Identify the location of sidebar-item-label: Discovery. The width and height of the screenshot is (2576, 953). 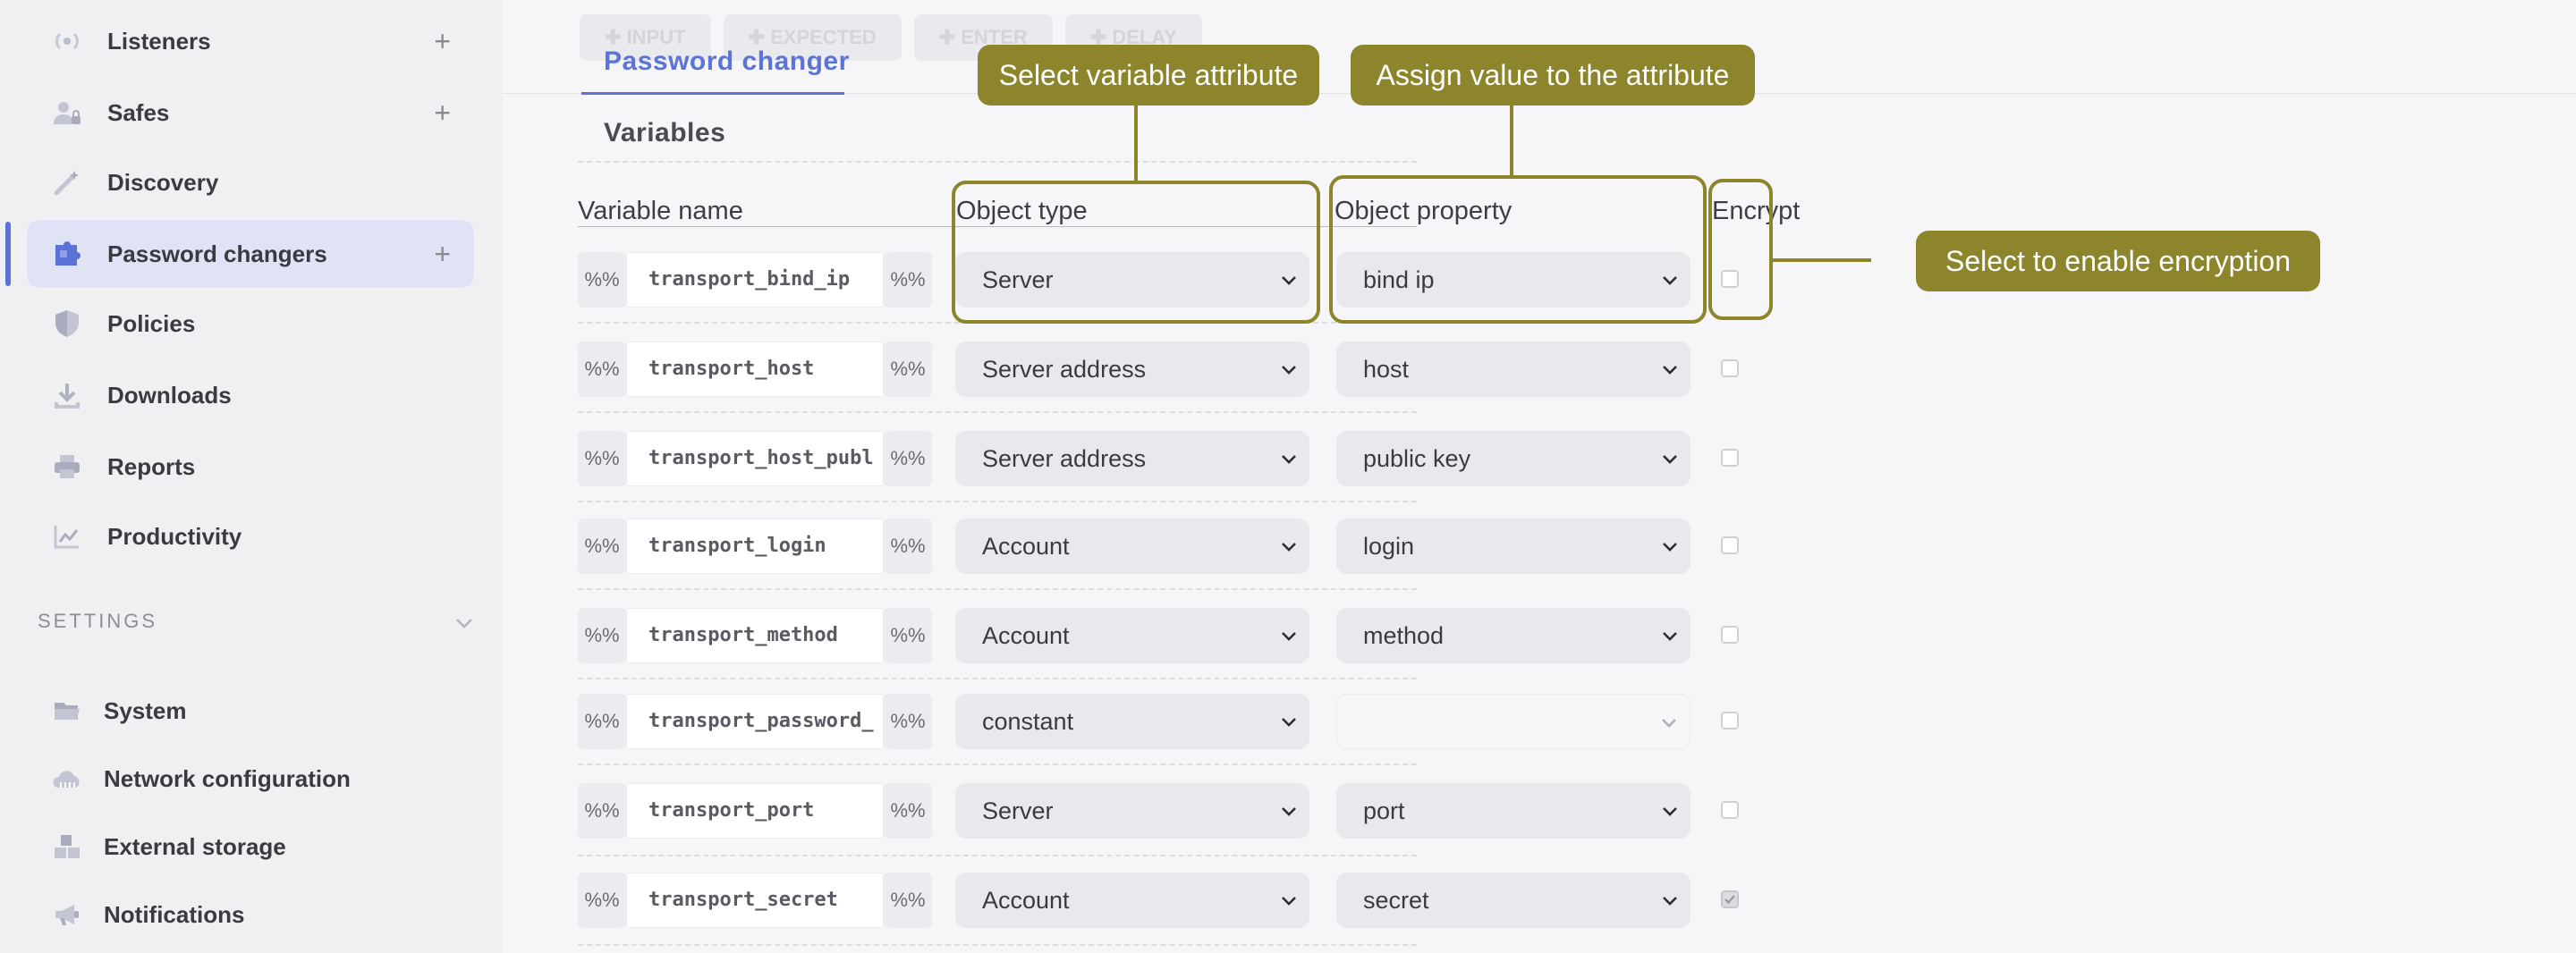
(163, 182).